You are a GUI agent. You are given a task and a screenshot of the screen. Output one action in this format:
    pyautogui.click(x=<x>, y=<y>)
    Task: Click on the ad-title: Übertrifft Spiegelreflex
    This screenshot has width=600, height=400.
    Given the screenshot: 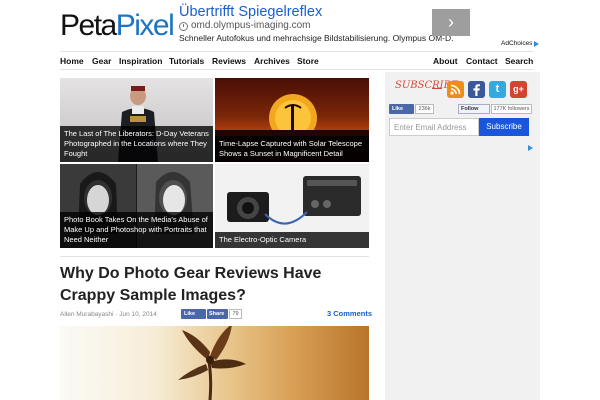 What is the action you would take?
    pyautogui.click(x=250, y=12)
    